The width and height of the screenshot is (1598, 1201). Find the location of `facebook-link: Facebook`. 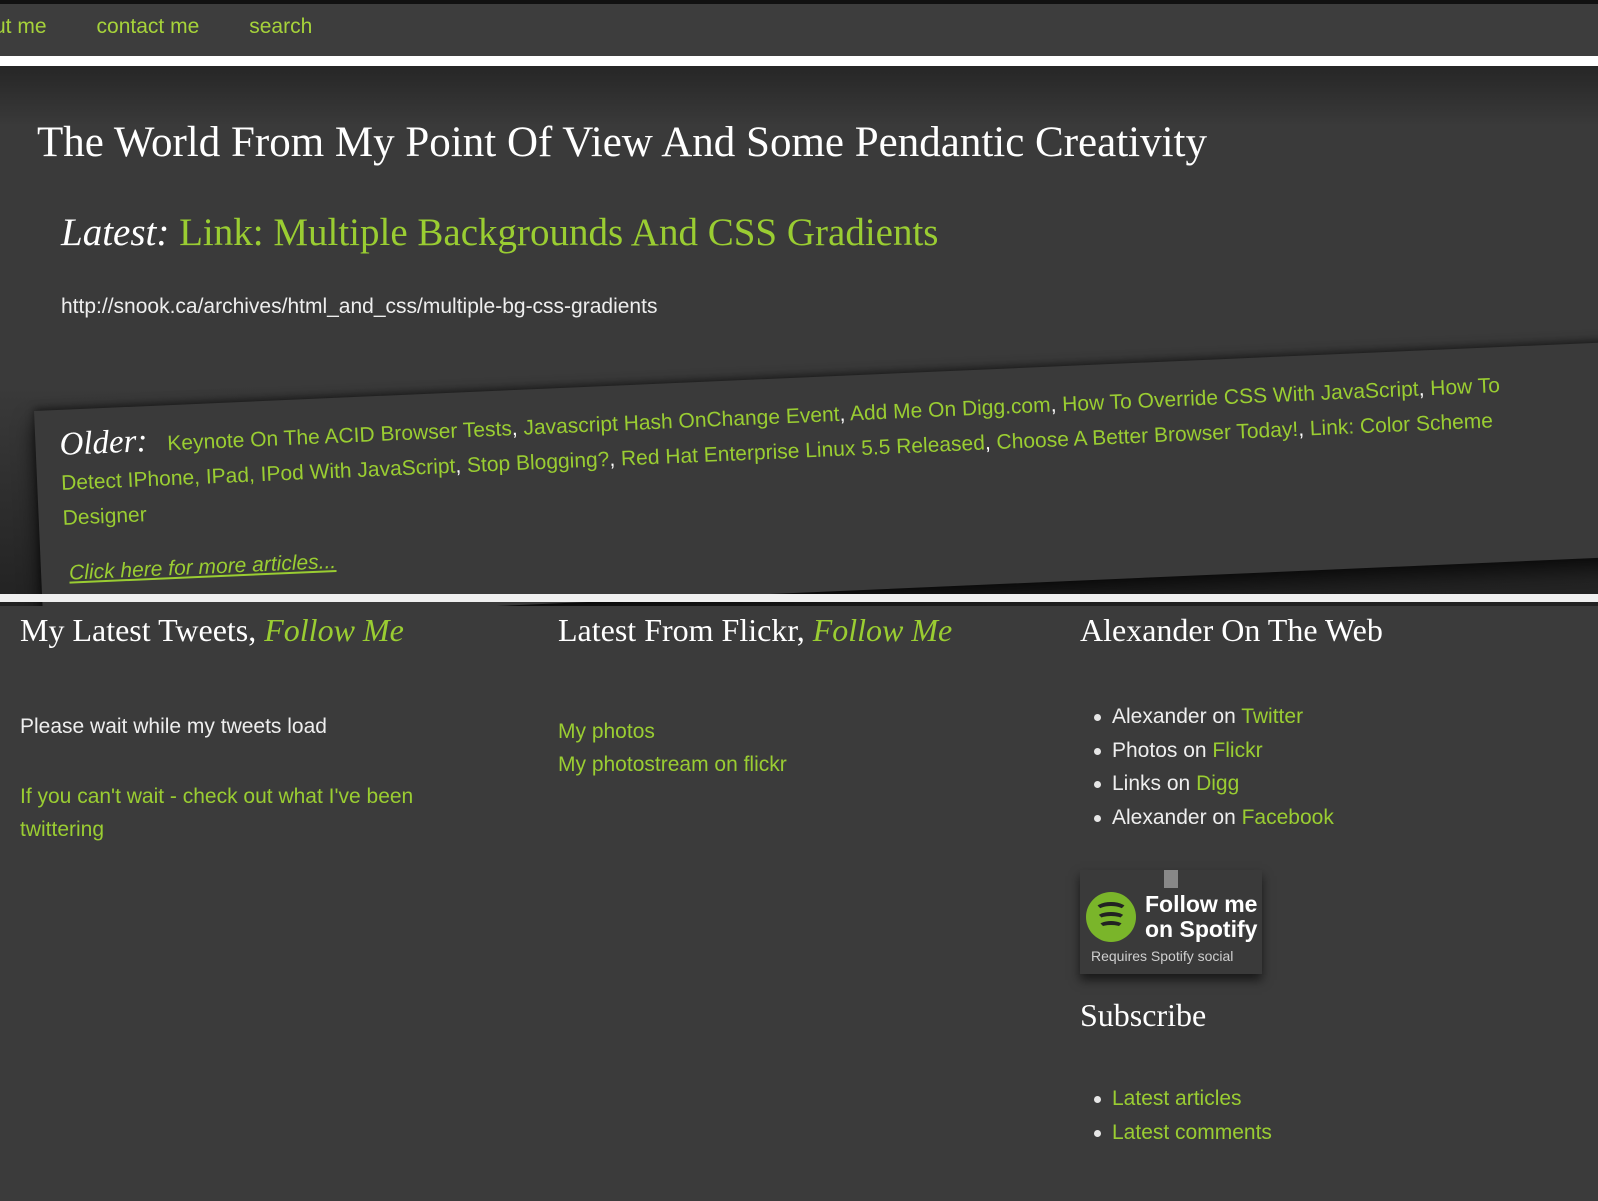

facebook-link: Facebook is located at coordinates (1288, 817).